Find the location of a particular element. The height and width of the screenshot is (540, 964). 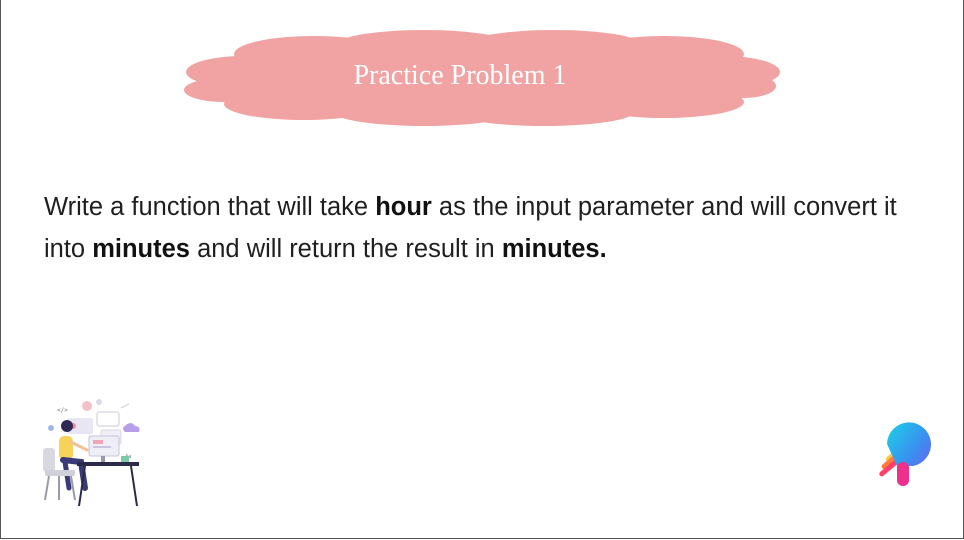

problem-keyword-minutes: minutes is located at coordinates (141, 249).